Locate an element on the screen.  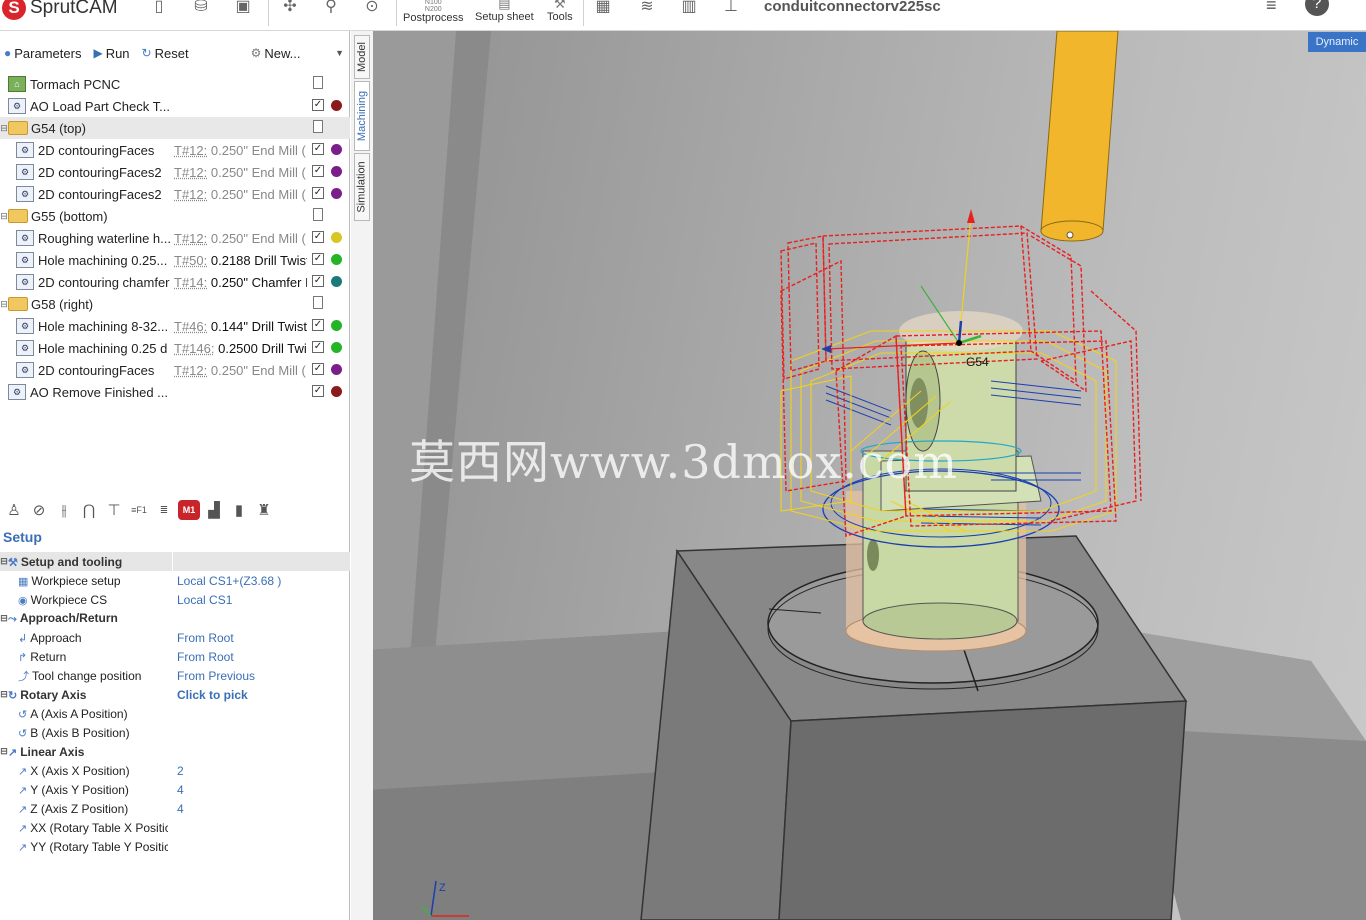
property-row: ↗ XX (Rotary Table X Positic is located at coordinates (175, 827).